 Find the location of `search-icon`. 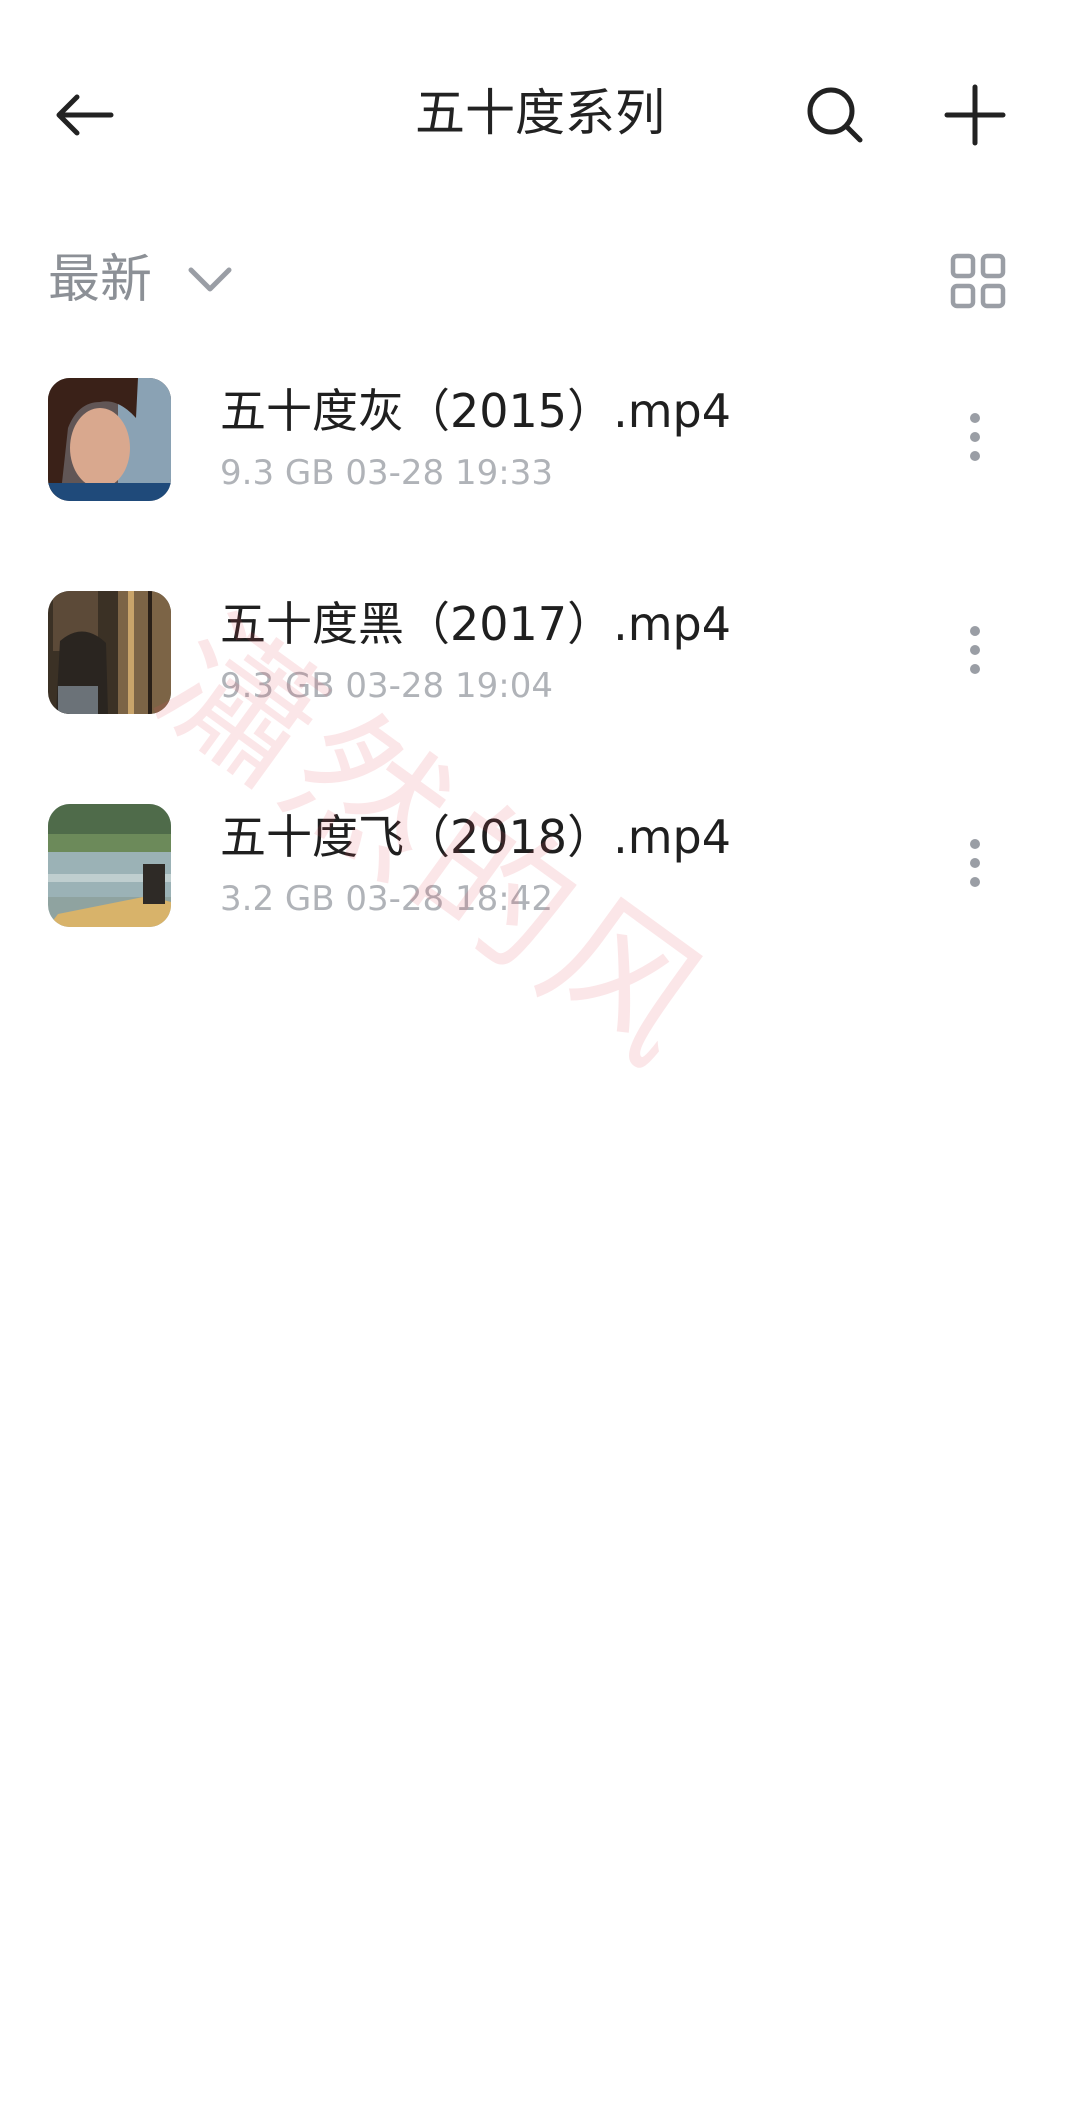

search-icon is located at coordinates (835, 115).